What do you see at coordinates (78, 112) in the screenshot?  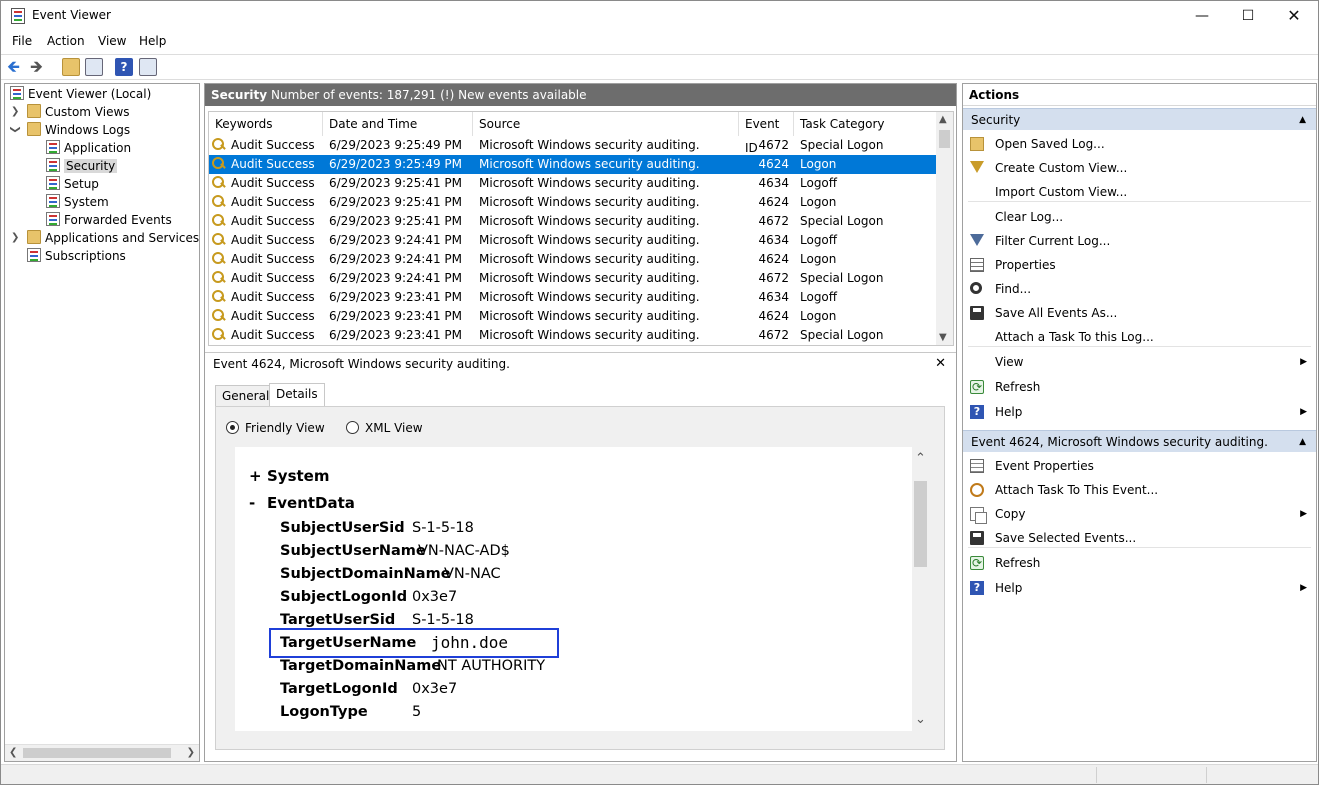 I see `tree-node-custom-views: Custom Views` at bounding box center [78, 112].